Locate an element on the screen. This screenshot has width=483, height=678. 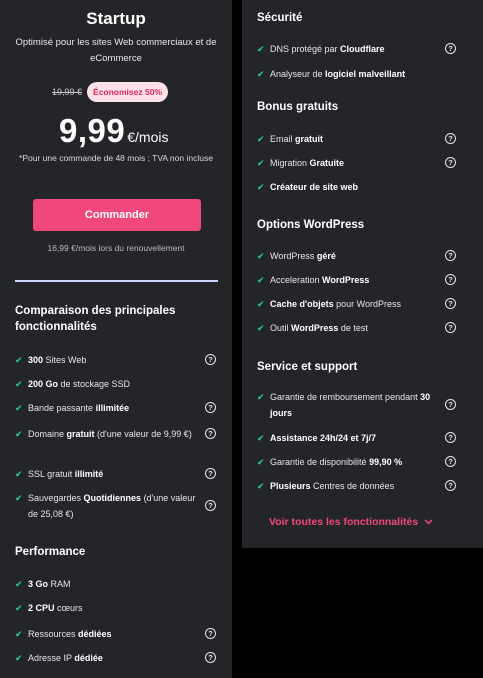
feature-text: 2 CPU cœurs is located at coordinates (55, 608).